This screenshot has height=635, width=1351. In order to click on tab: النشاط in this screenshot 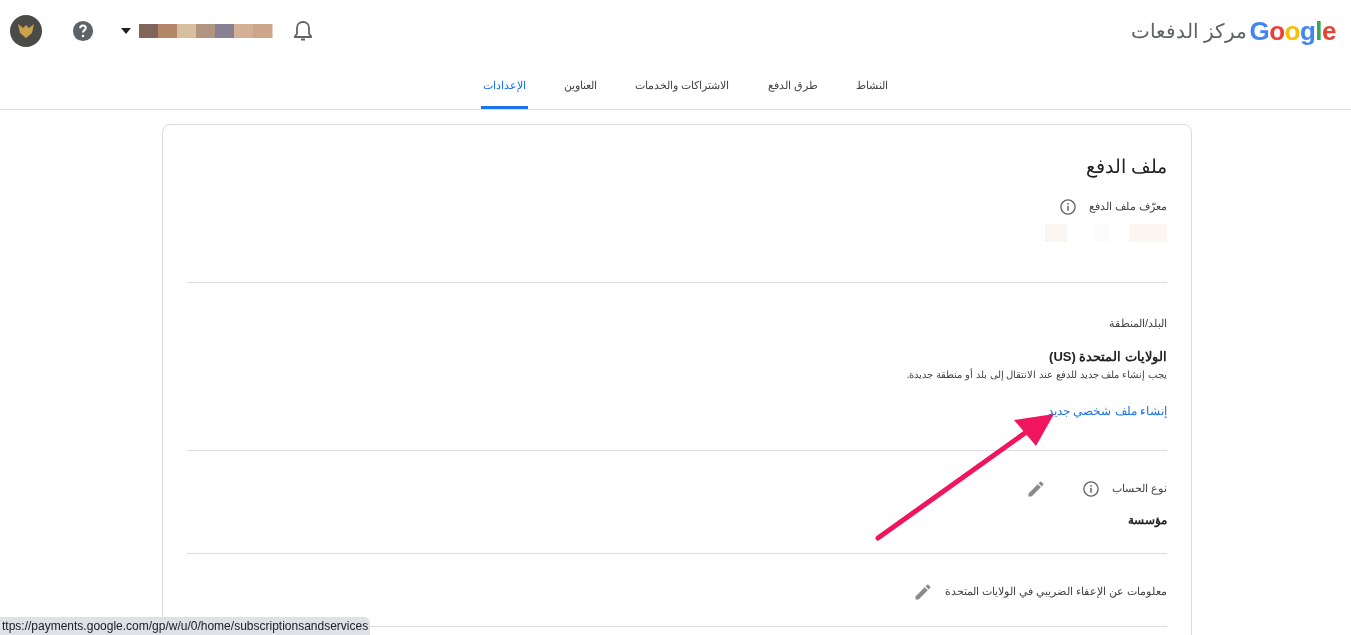, I will do `click(871, 85)`.